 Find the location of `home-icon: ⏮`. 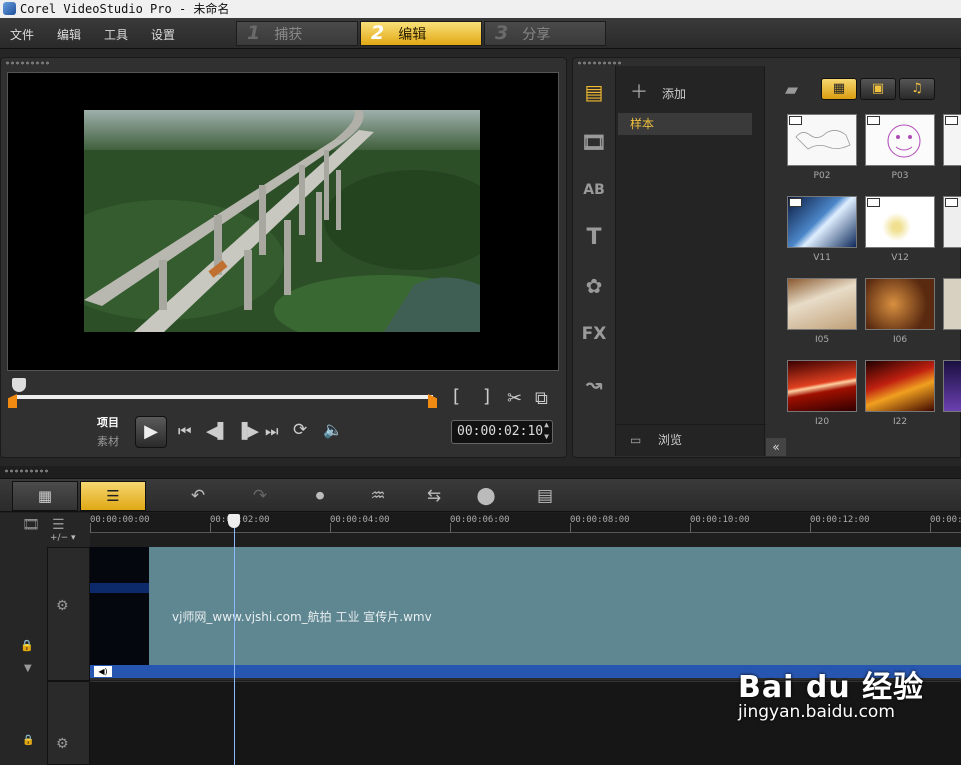

home-icon: ⏮ is located at coordinates (185, 431).